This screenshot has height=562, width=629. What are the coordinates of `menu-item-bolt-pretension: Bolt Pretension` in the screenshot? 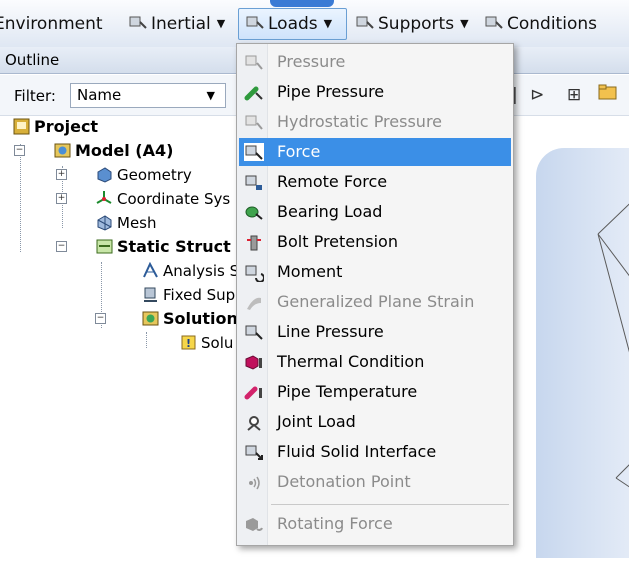 It's located at (375, 242).